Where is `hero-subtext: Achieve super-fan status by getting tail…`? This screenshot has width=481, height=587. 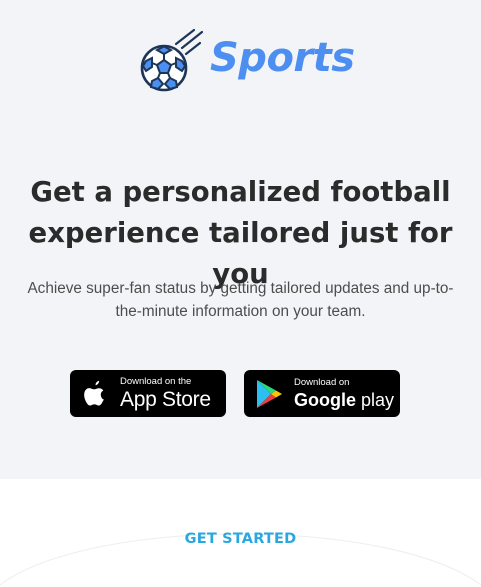 hero-subtext: Achieve super-fan status by getting tail… is located at coordinates (240, 300).